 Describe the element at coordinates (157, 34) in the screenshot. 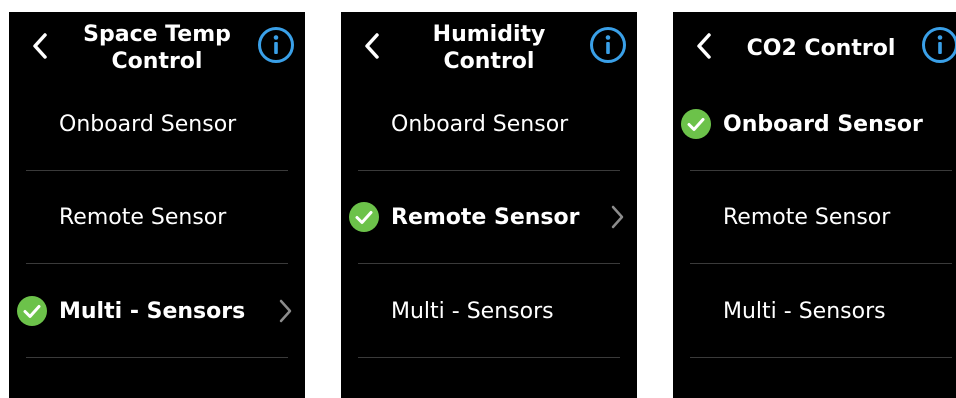

I see `title-line-1: Space Temp` at that location.